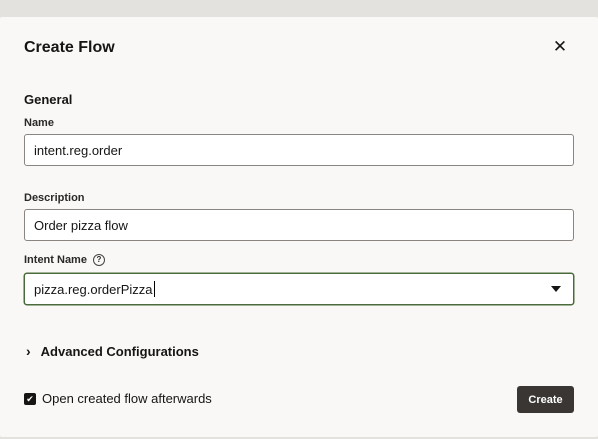 Image resolution: width=598 pixels, height=439 pixels. Describe the element at coordinates (545, 399) in the screenshot. I see `create-button: Create` at that location.